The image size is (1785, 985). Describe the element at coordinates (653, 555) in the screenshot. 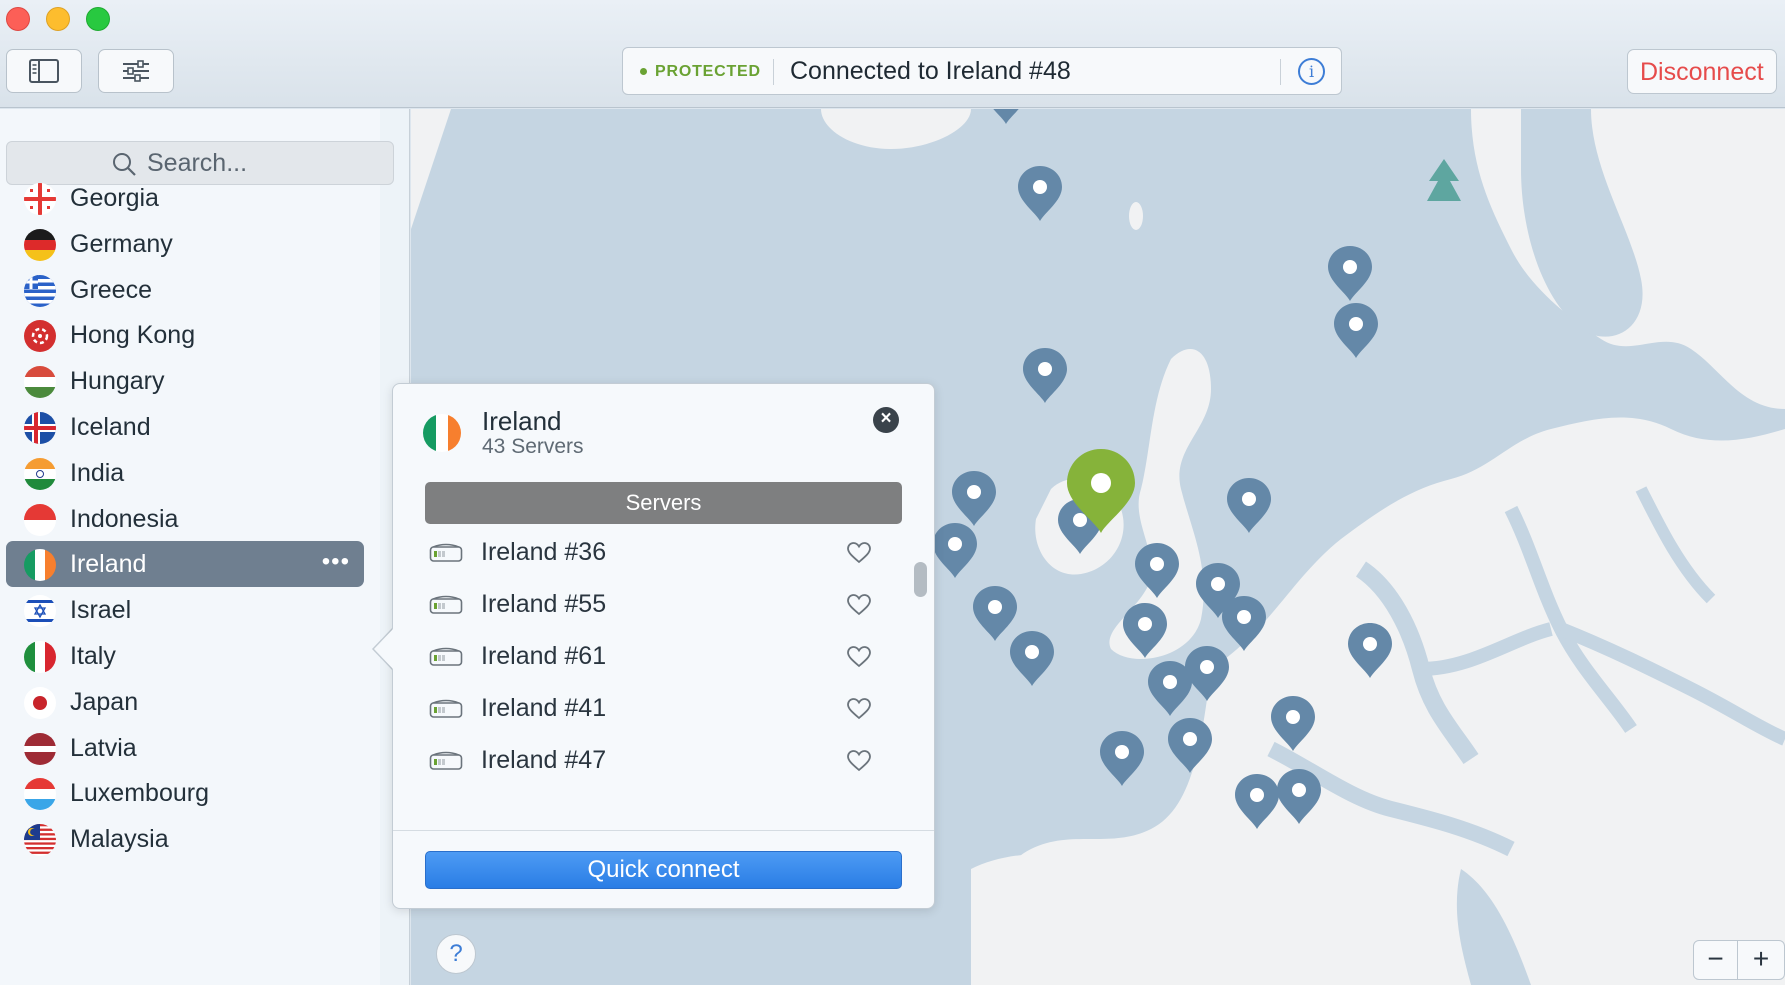

I see `server-row: Ireland #36` at that location.